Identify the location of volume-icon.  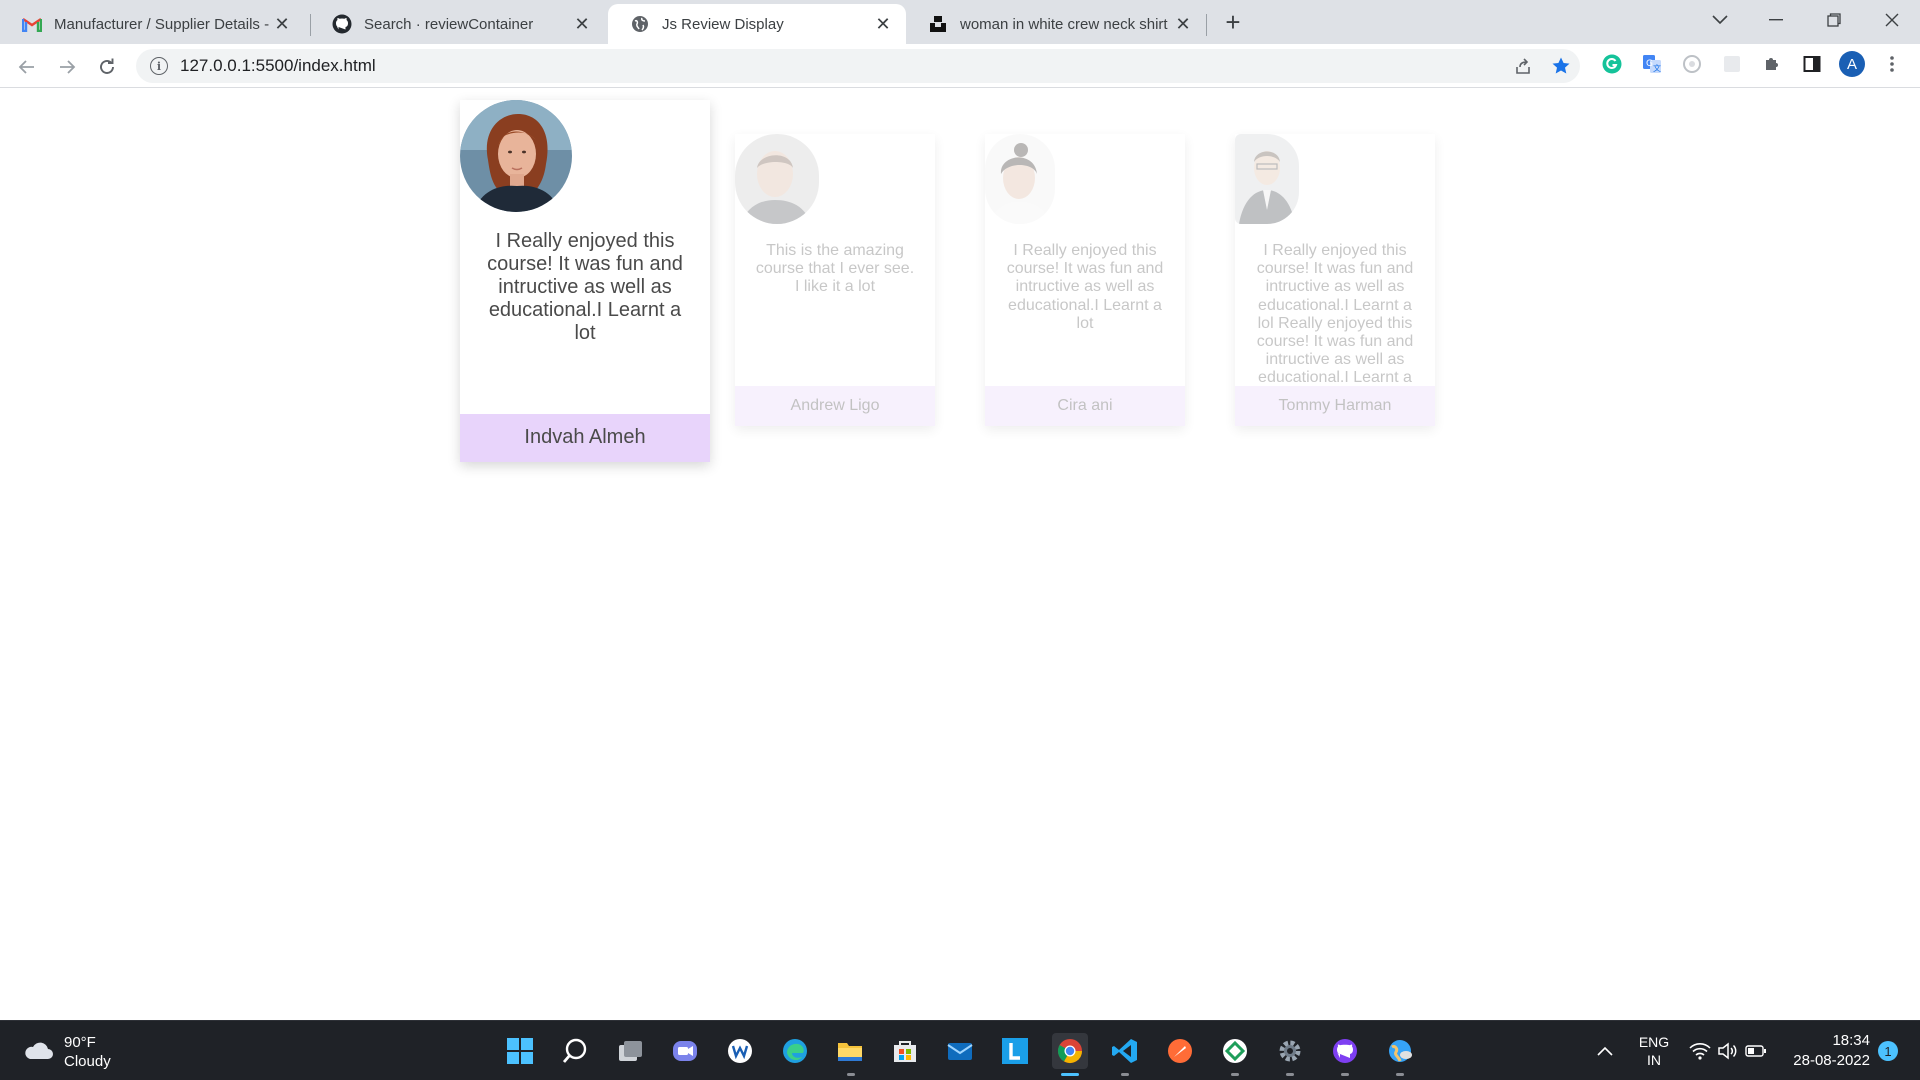
(1728, 1050).